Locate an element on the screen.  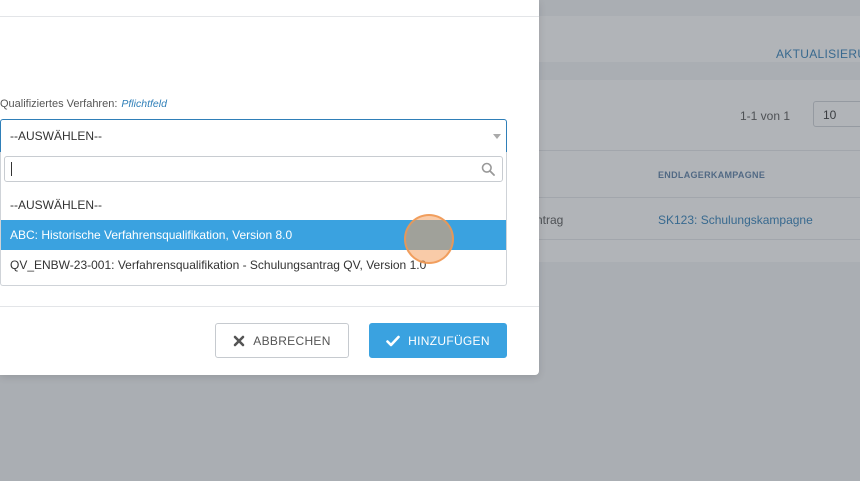
field-label-text: Qualifiziertes Verfahren: is located at coordinates (59, 104).